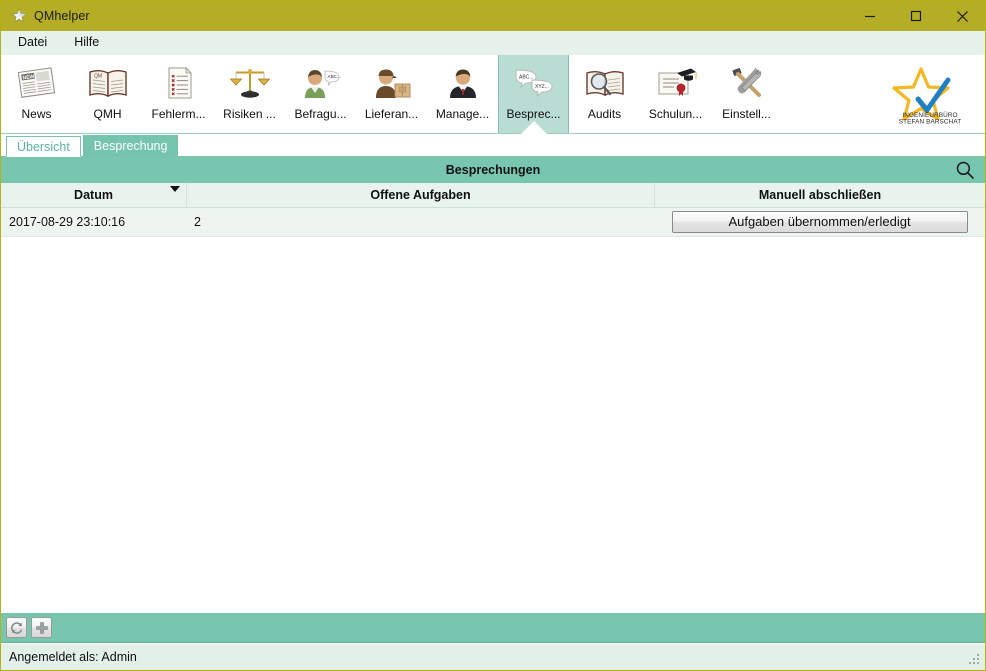 The image size is (986, 671). I want to click on column-header-offene-aufgaben: Offene Aufgaben, so click(420, 195).